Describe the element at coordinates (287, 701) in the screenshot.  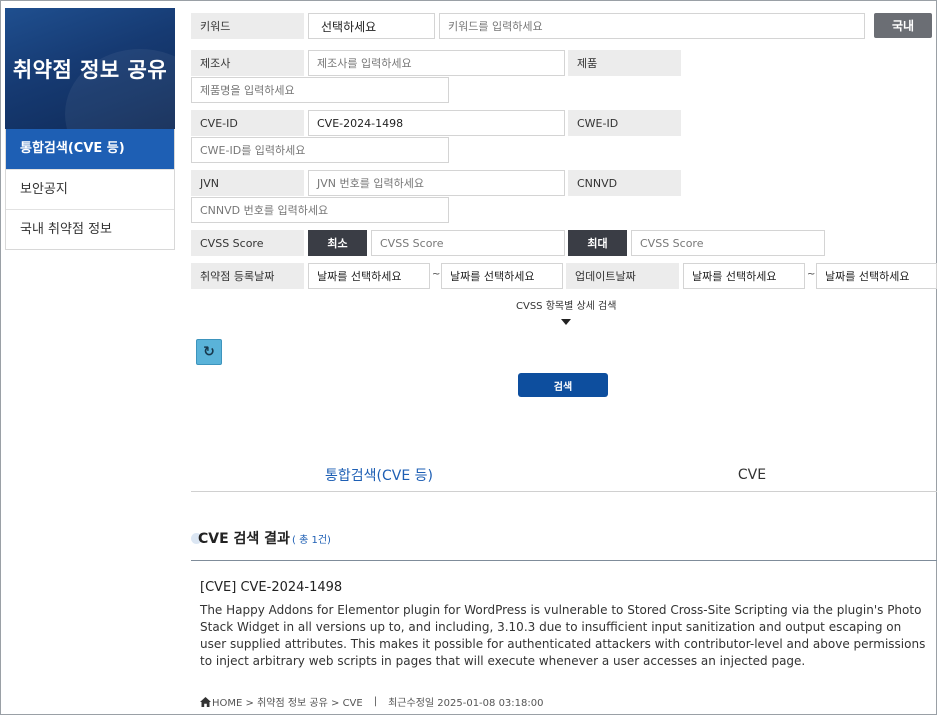
I see `breadcrumb-path: HOME > 취약점 정보 공유 > CVE` at that location.